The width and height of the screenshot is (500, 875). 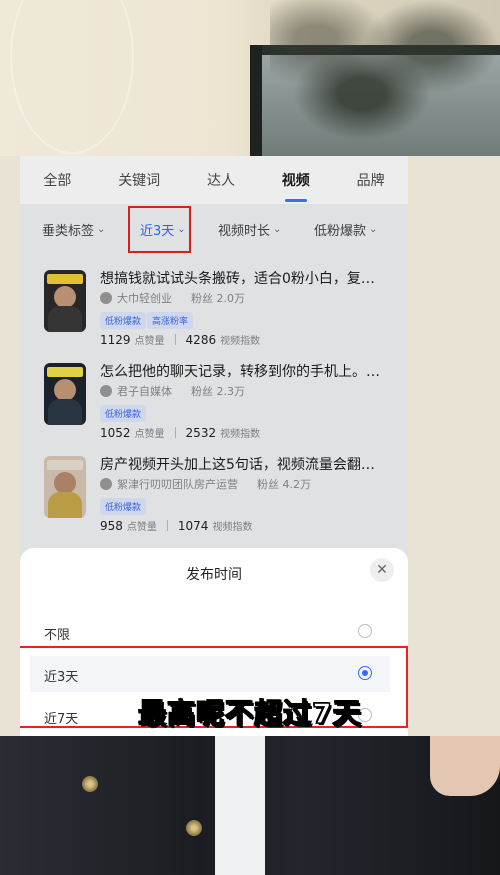 What do you see at coordinates (72, 77) in the screenshot?
I see `wall-decoration` at bounding box center [72, 77].